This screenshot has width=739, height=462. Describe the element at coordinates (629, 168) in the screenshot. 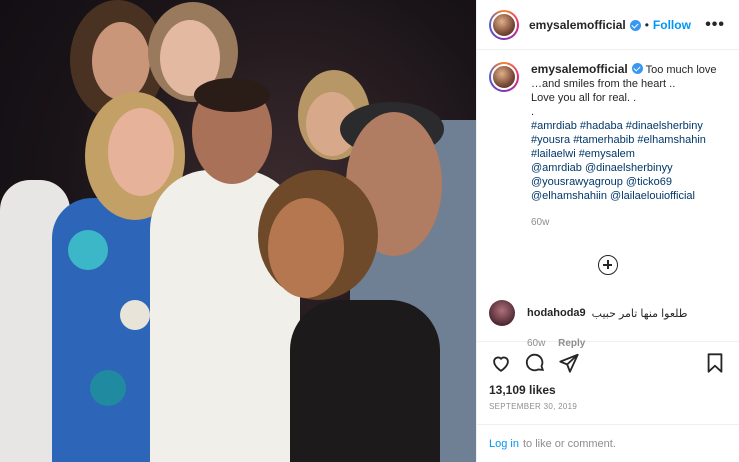

I see `mention-line: @amrdiab @dinaelsherbinyy` at that location.